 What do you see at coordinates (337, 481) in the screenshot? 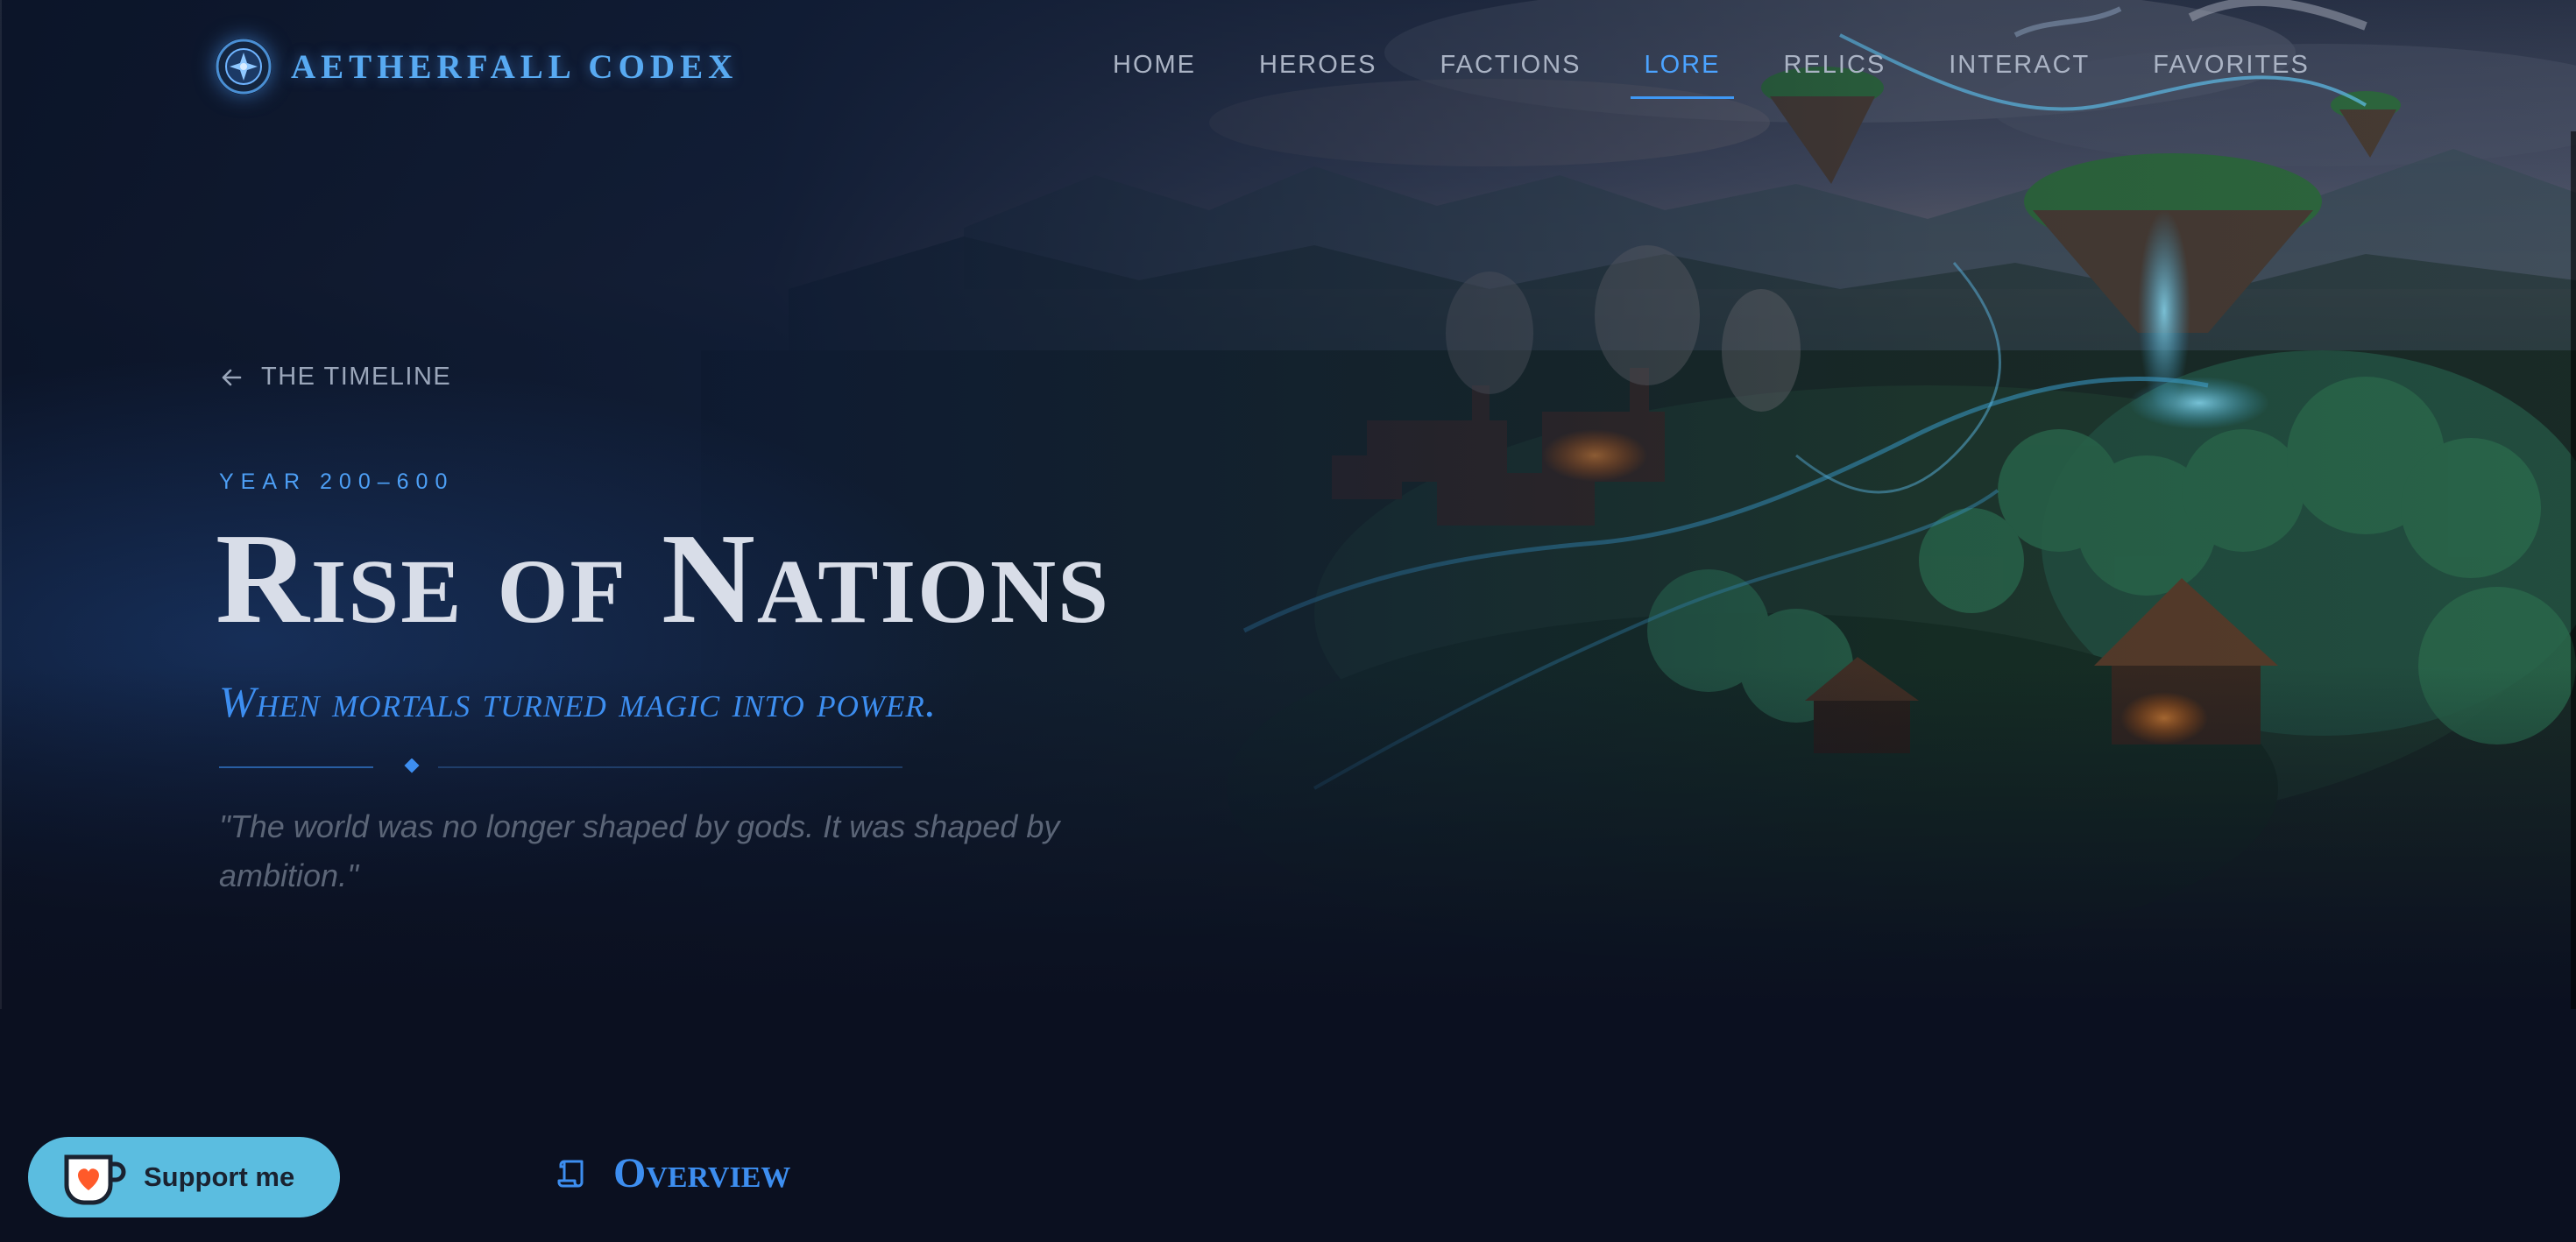
I see `era-label: YEAR 200–600` at bounding box center [337, 481].